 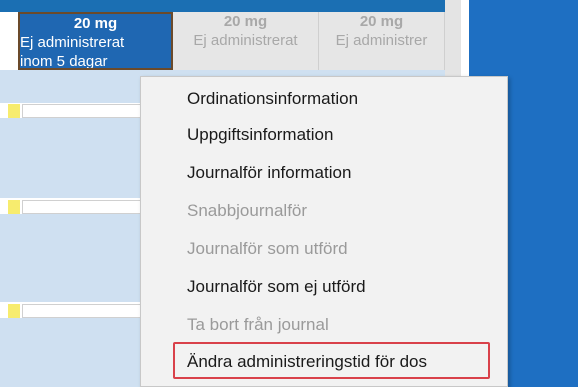 I want to click on menu-item-journalfor-som-utford: Journalför som utförd, so click(x=267, y=249).